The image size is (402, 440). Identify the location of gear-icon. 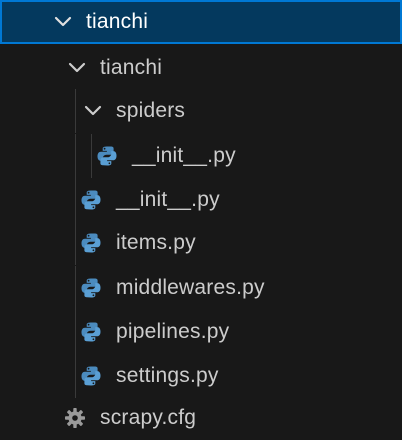
(75, 418).